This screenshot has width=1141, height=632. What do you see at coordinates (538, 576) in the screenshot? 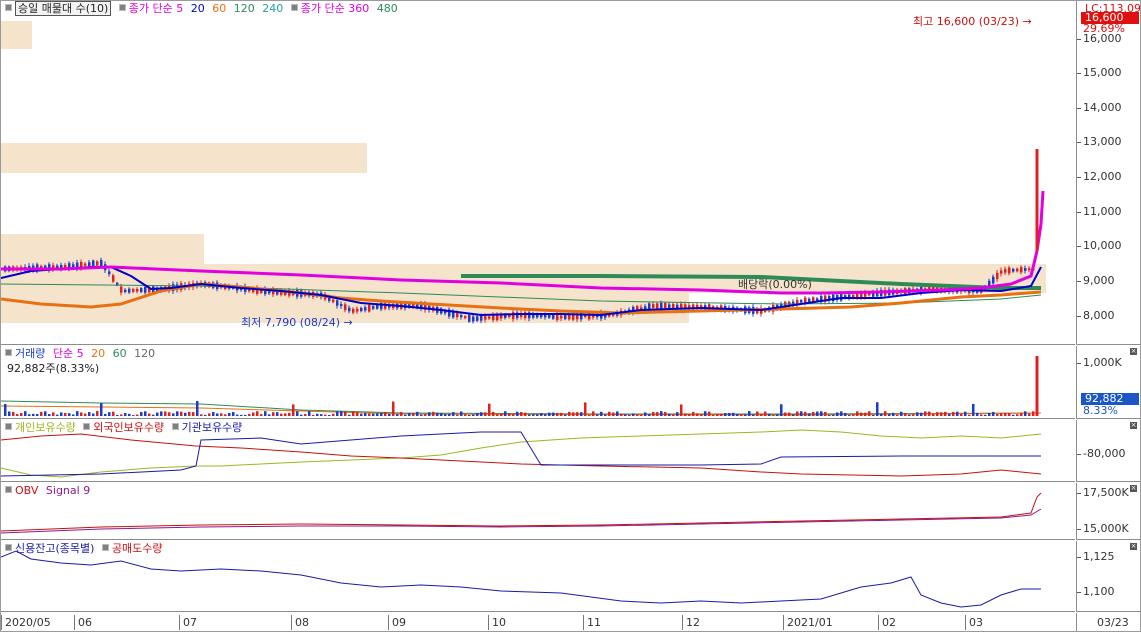
I see `credit-pane: 신용잔고(종목별) 공매도수량` at bounding box center [538, 576].